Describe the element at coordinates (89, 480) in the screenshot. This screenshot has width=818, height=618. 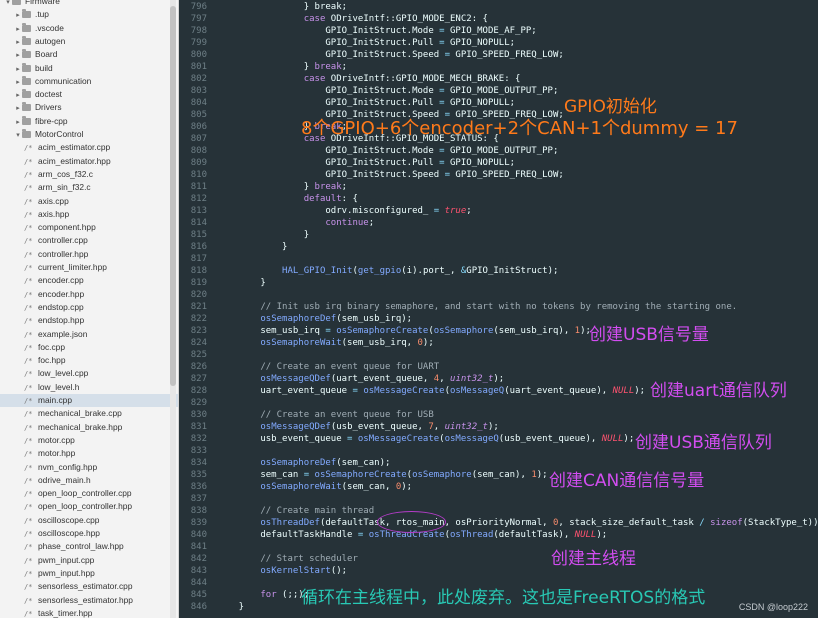
I see `file-item: /* odrive_main.h` at that location.